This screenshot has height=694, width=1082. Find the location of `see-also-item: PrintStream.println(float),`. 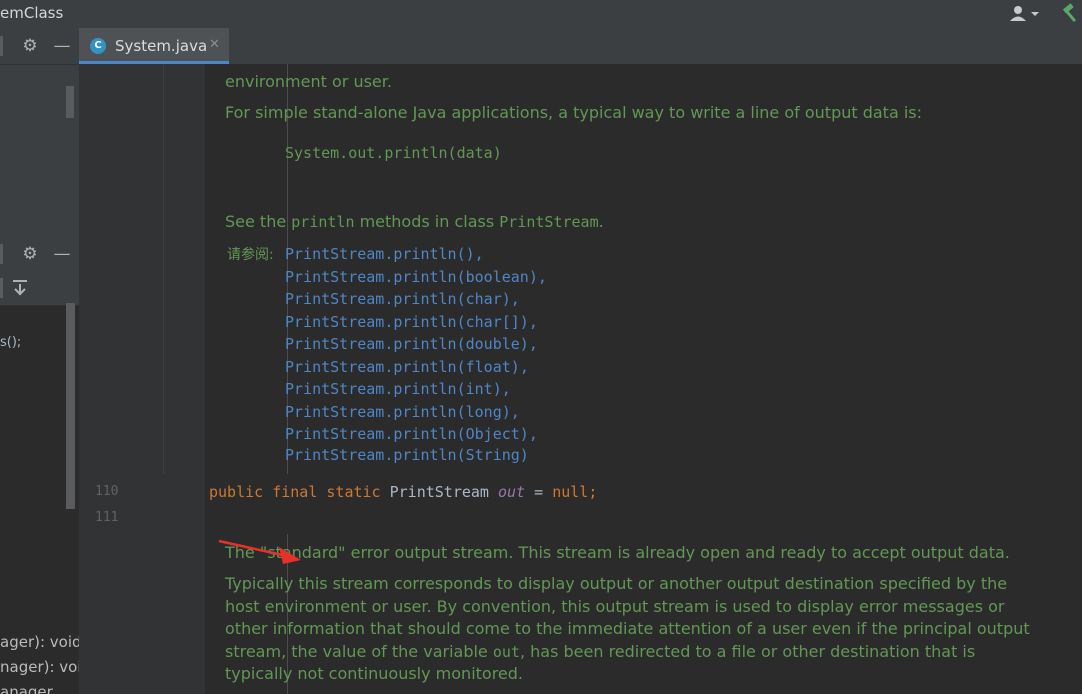

see-also-item: PrintStream.println(float), is located at coordinates (407, 367).